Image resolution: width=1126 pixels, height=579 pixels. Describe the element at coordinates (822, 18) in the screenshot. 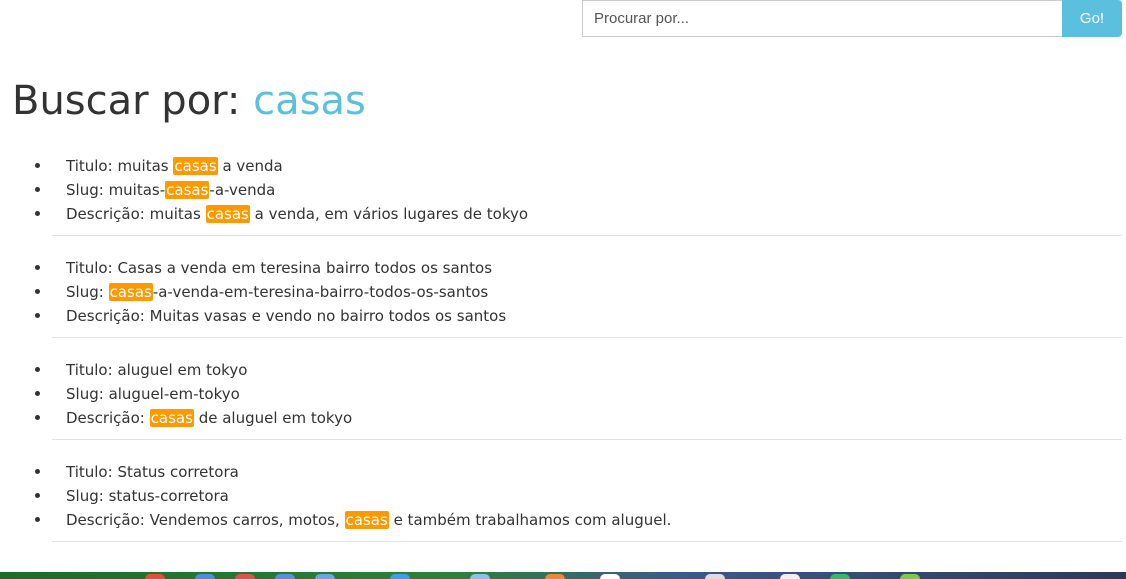

I see `search-input` at that location.